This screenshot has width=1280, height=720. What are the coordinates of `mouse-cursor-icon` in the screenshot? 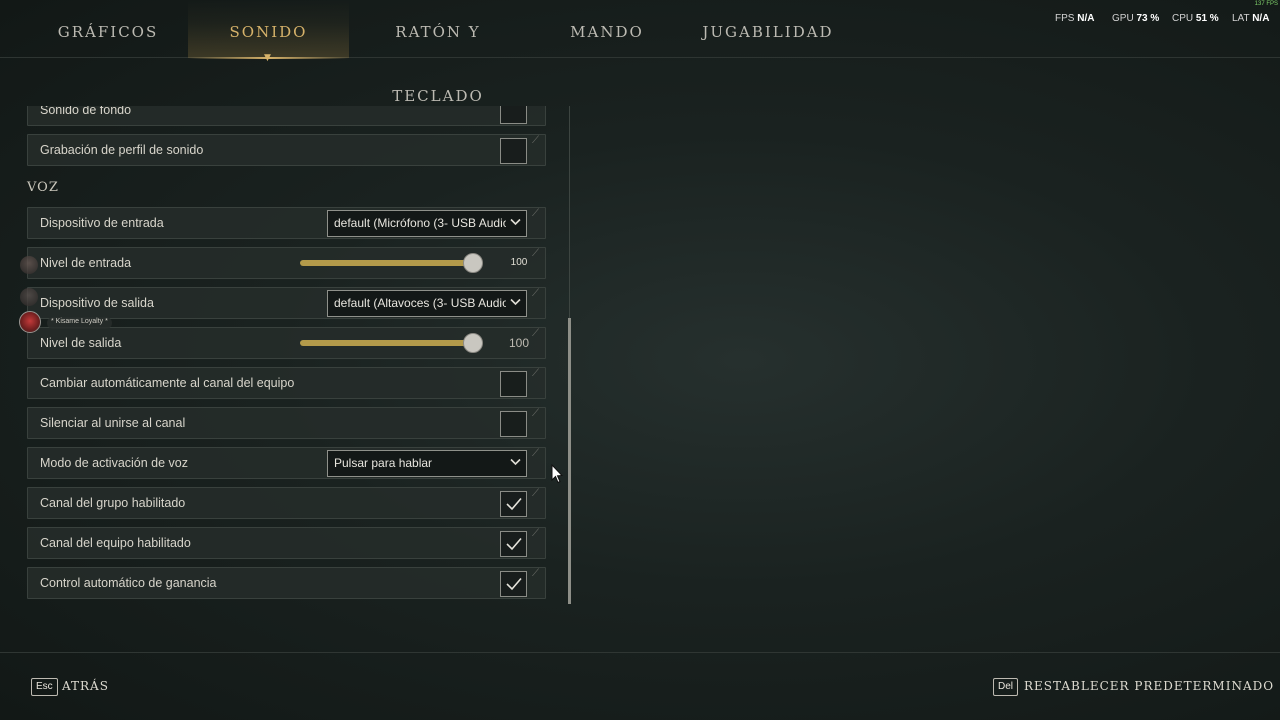 It's located at (557, 474).